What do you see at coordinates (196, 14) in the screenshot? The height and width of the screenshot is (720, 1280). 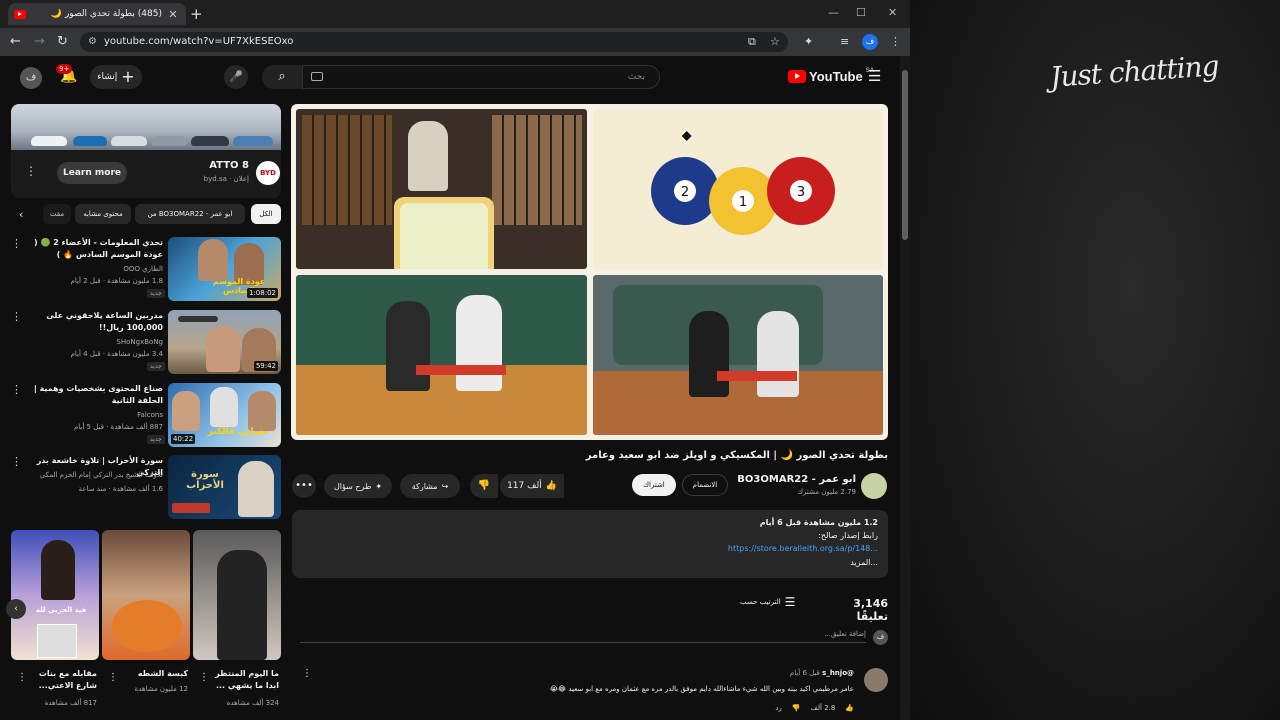 I see `new-tab-button: +` at bounding box center [196, 14].